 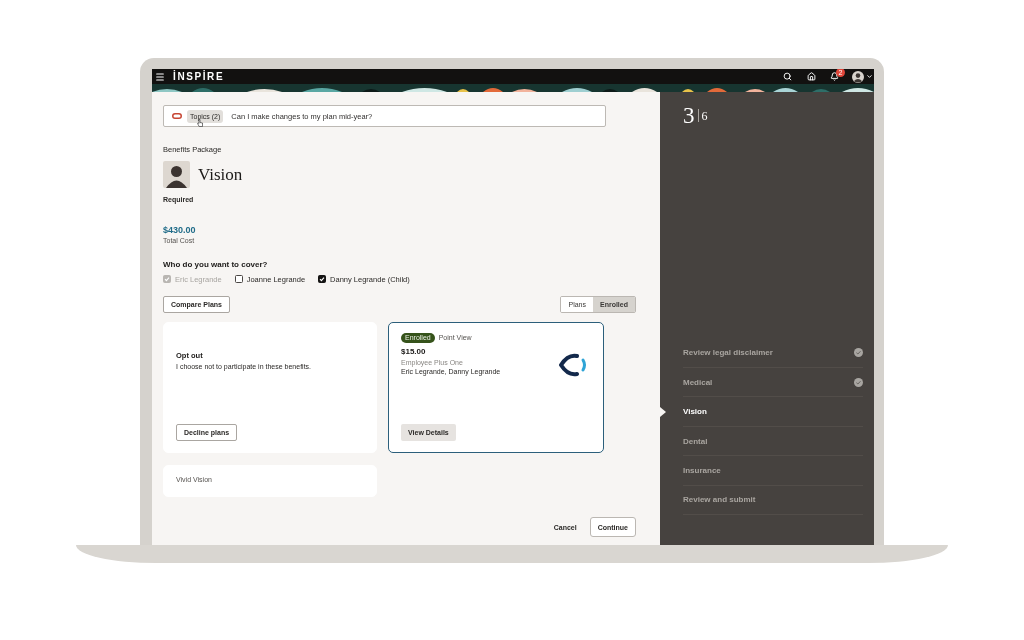 What do you see at coordinates (811, 76) in the screenshot?
I see `home-icon` at bounding box center [811, 76].